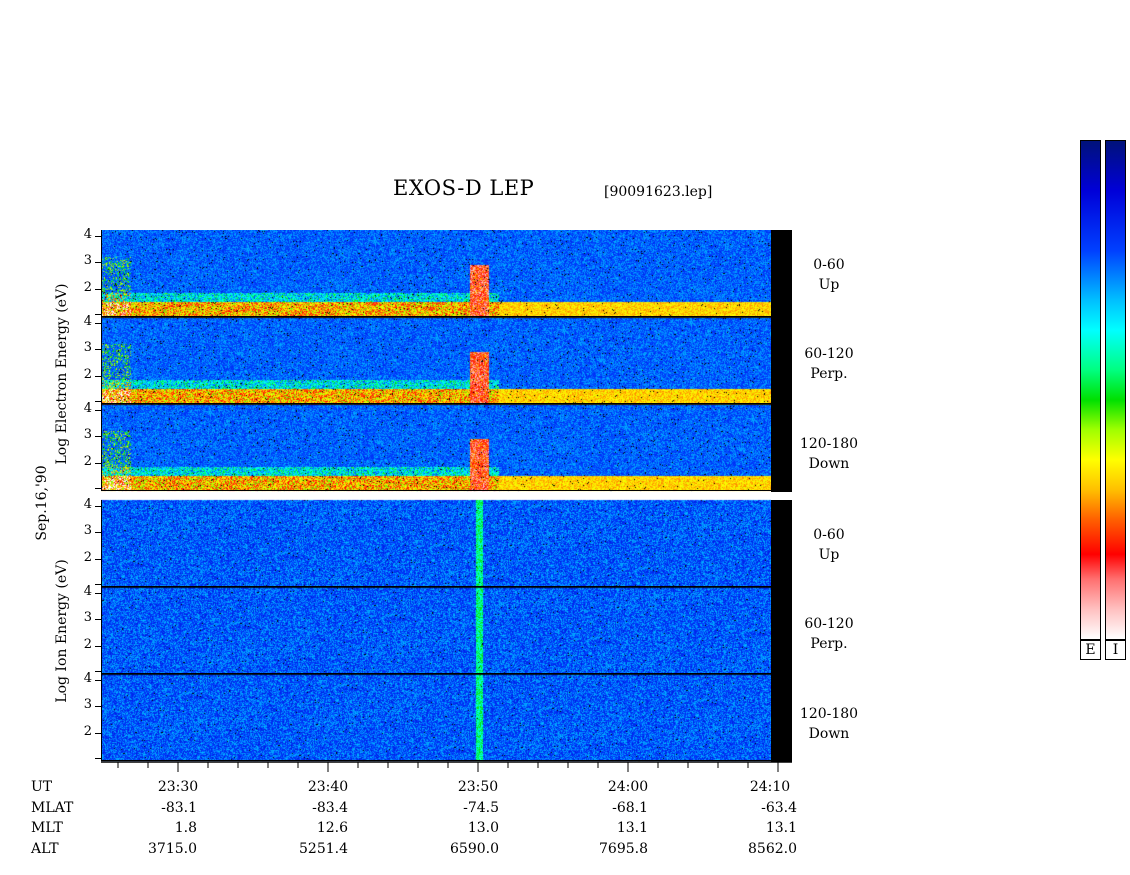  Describe the element at coordinates (478, 787) in the screenshot. I see `time-tick-label: 23:50` at that location.